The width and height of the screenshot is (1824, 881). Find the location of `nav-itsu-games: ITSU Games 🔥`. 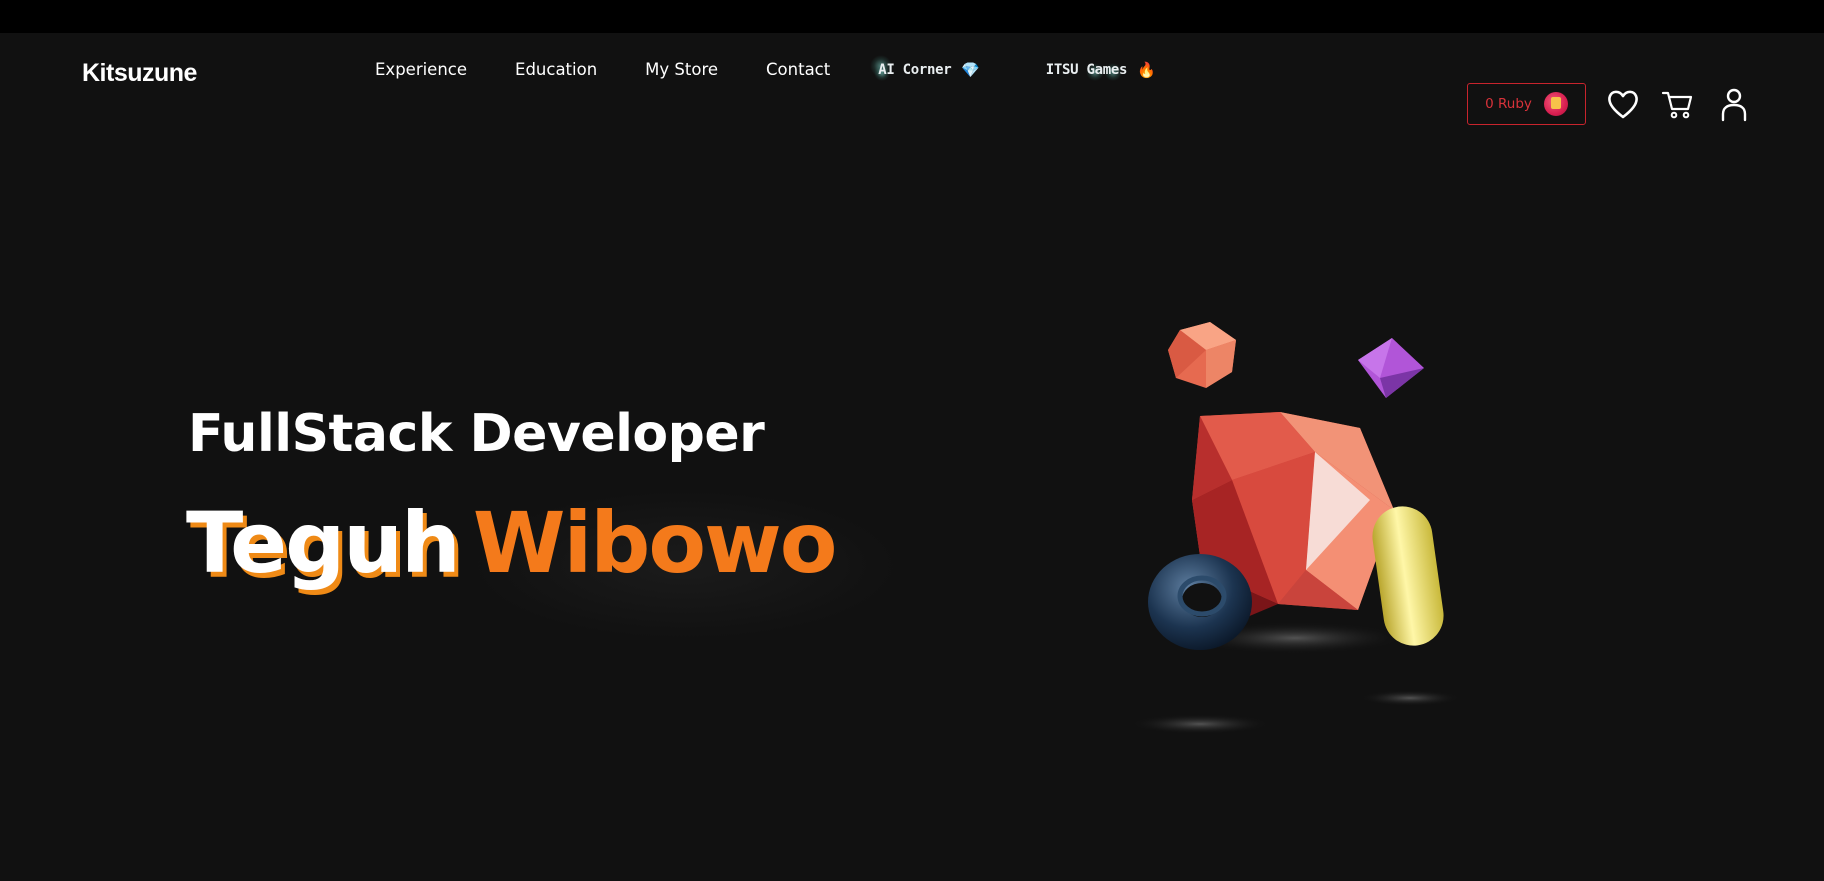

nav-itsu-games: ITSU Games 🔥 is located at coordinates (1100, 70).